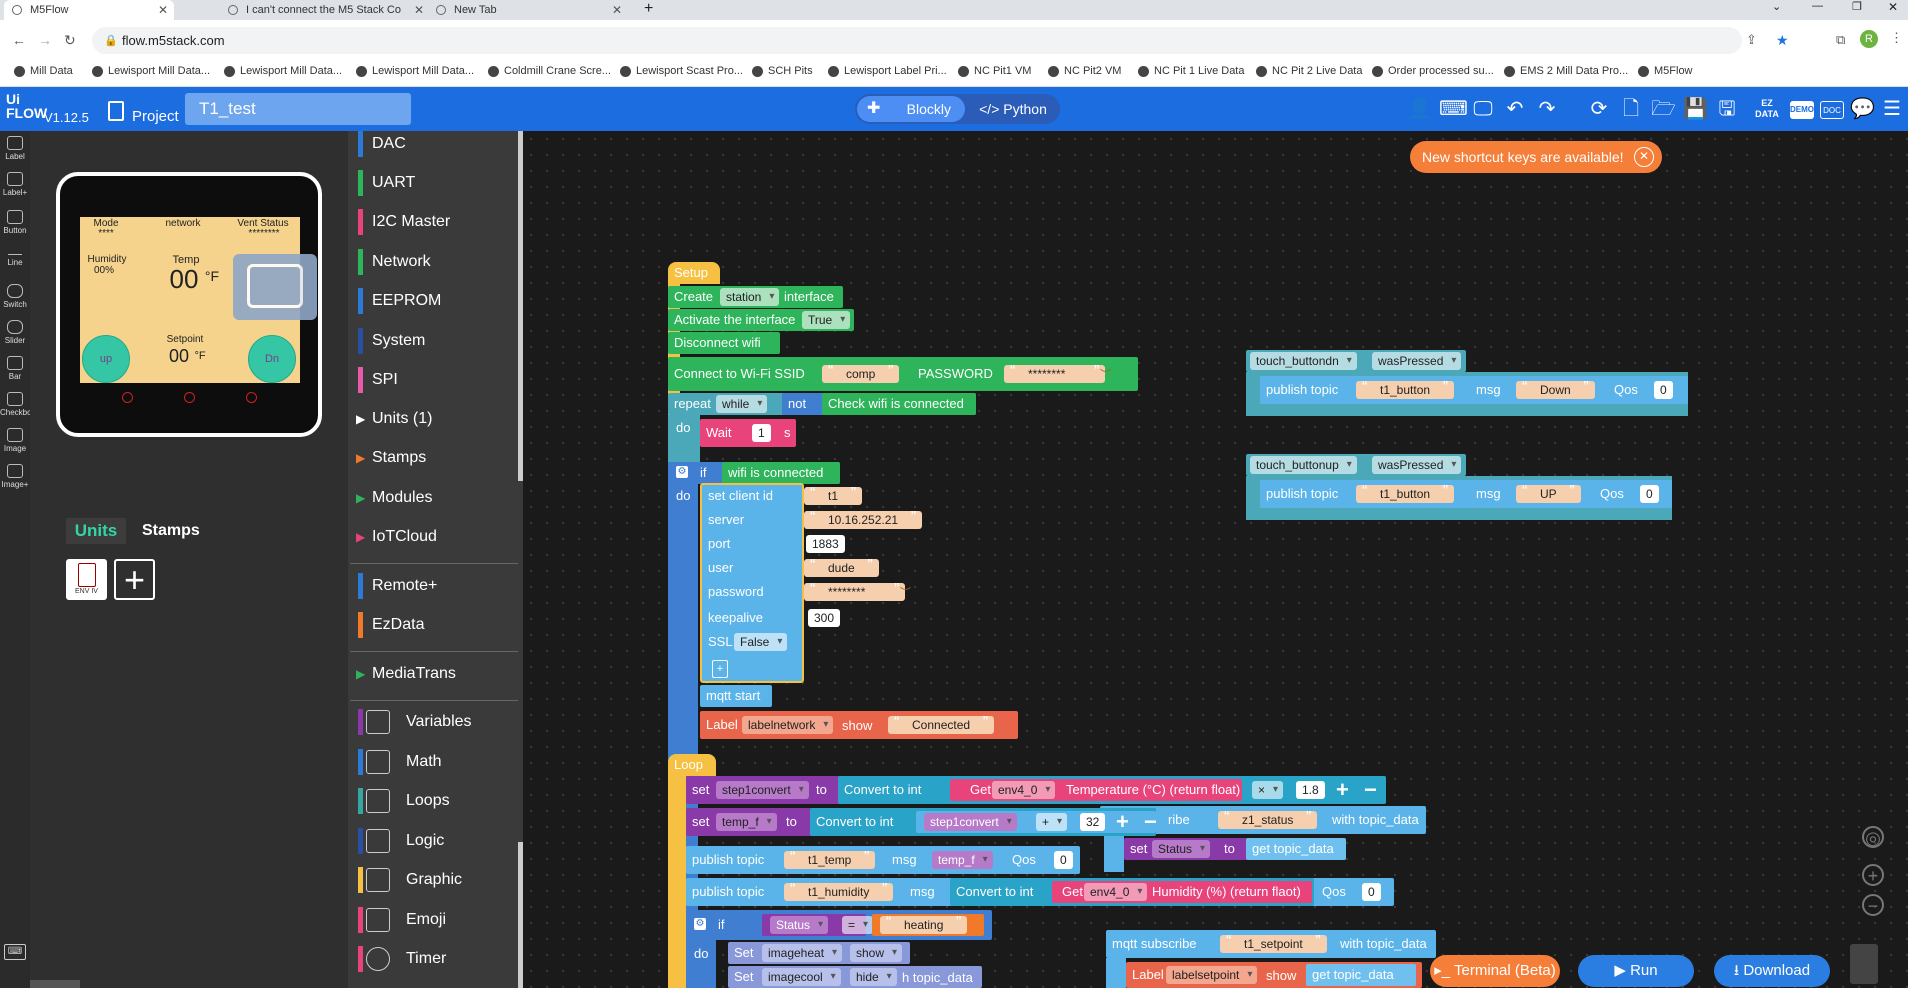 This screenshot has width=1908, height=988. I want to click on device-icon: 🖵, so click(1483, 109).